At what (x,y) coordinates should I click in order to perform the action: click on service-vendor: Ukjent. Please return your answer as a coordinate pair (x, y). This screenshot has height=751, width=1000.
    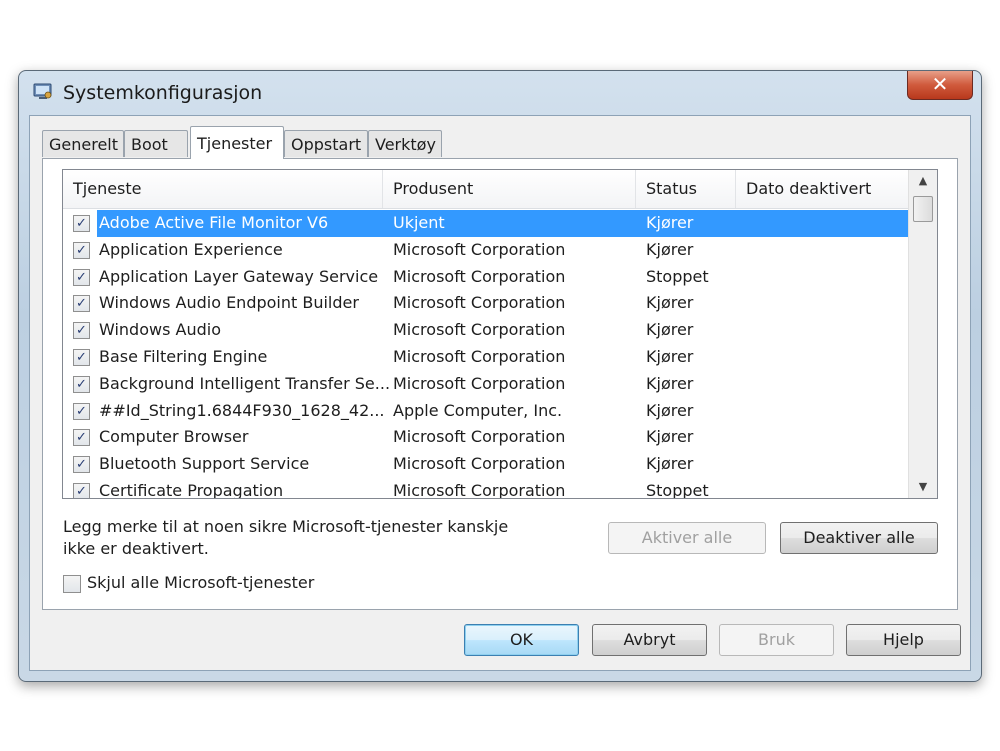
    Looking at the image, I should click on (419, 222).